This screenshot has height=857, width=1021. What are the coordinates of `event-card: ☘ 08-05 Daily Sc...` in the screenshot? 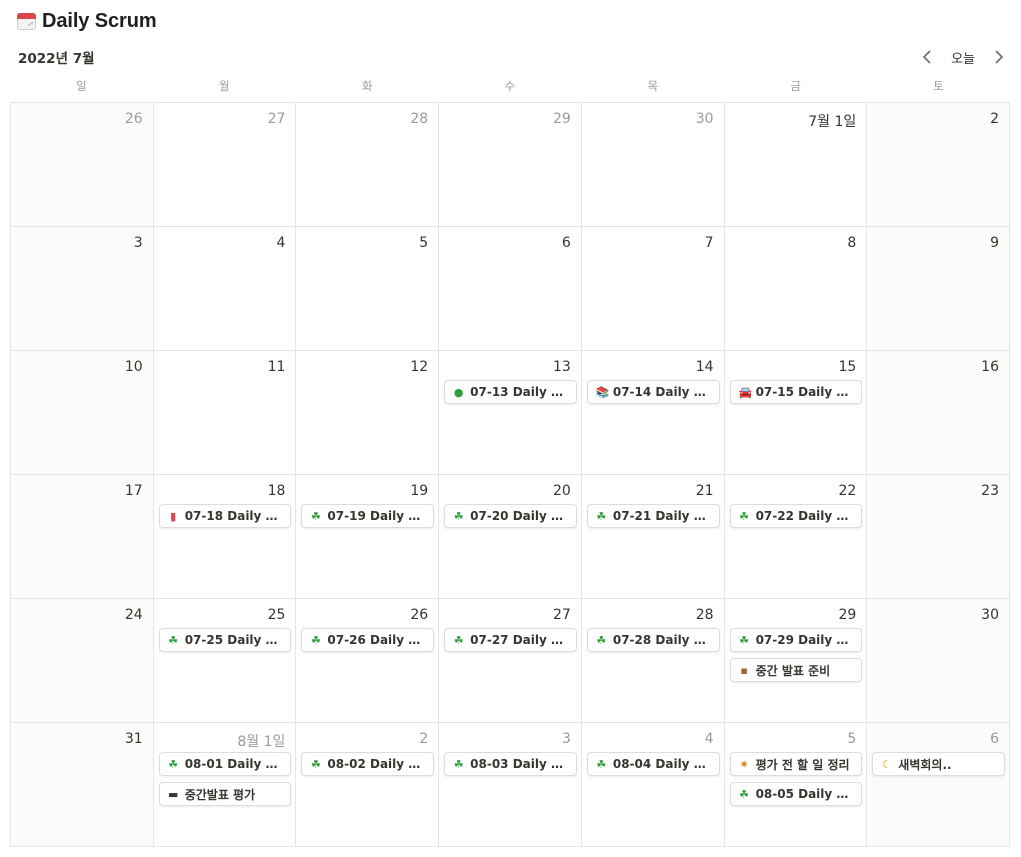 It's located at (796, 794).